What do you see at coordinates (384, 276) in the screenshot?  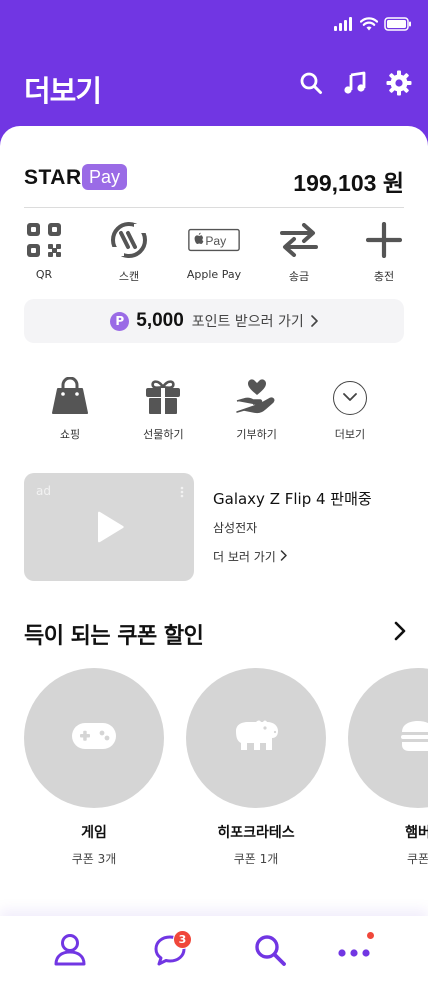 I see `charge-label: 충전` at bounding box center [384, 276].